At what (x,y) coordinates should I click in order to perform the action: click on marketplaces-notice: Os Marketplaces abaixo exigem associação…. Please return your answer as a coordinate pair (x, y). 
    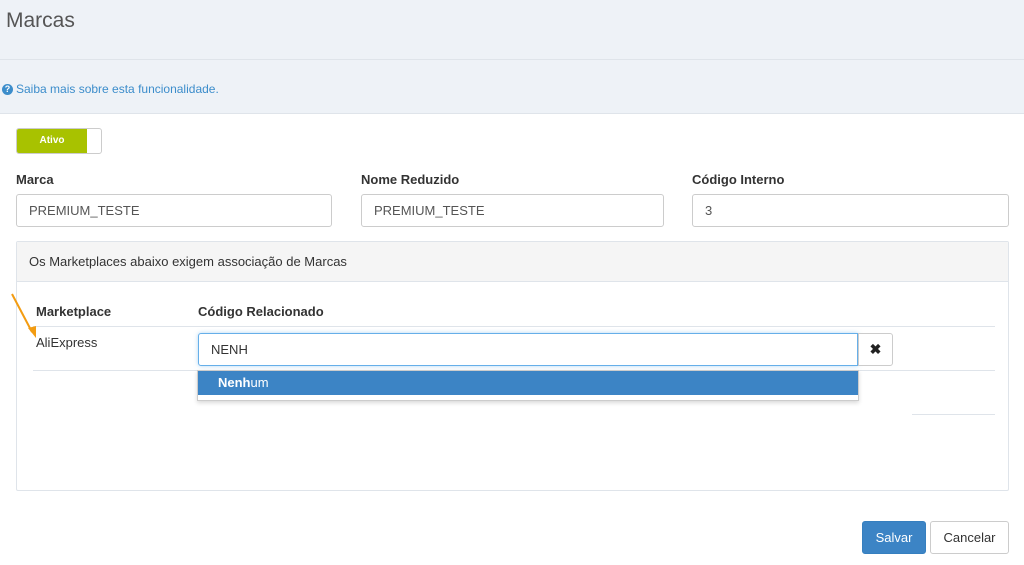
    Looking at the image, I should click on (512, 262).